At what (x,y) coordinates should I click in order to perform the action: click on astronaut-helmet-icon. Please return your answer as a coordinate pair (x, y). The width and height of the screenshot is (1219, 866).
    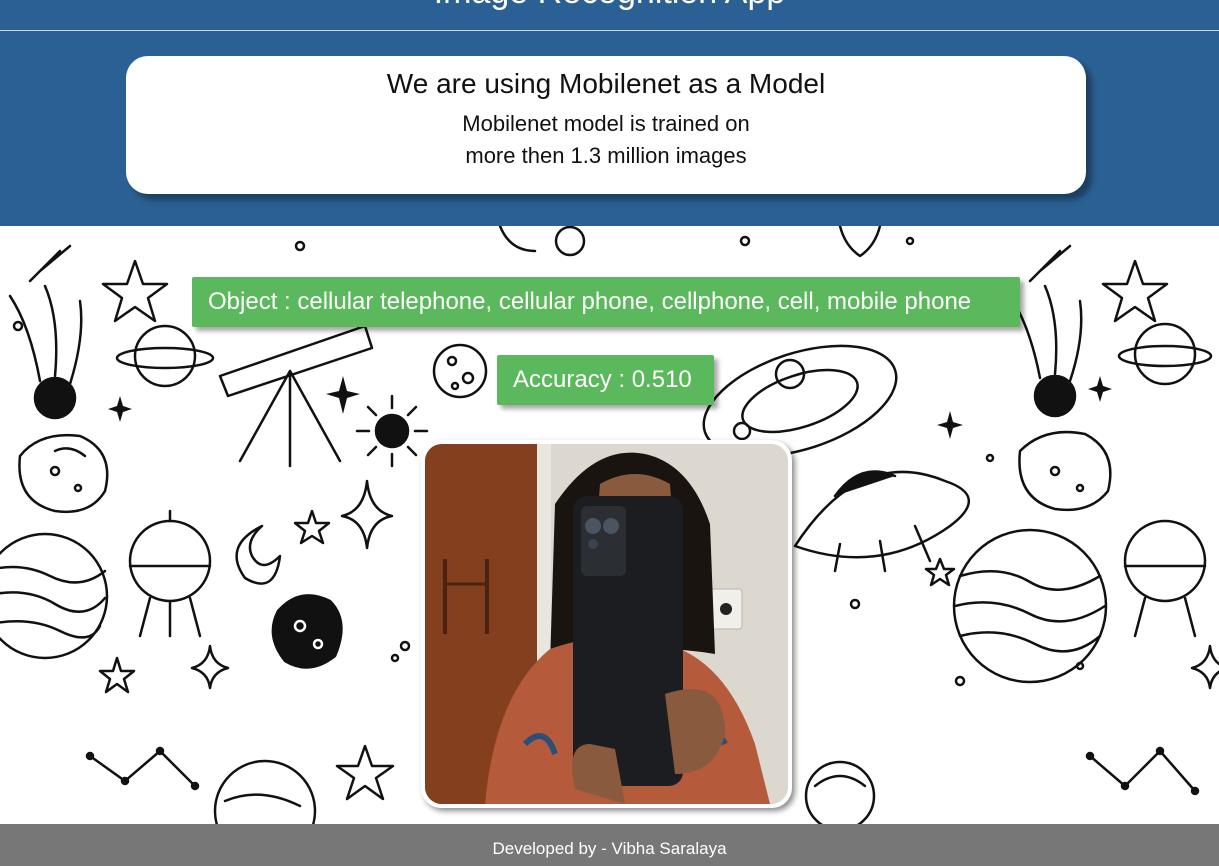
    Looking at the image, I should click on (840, 792).